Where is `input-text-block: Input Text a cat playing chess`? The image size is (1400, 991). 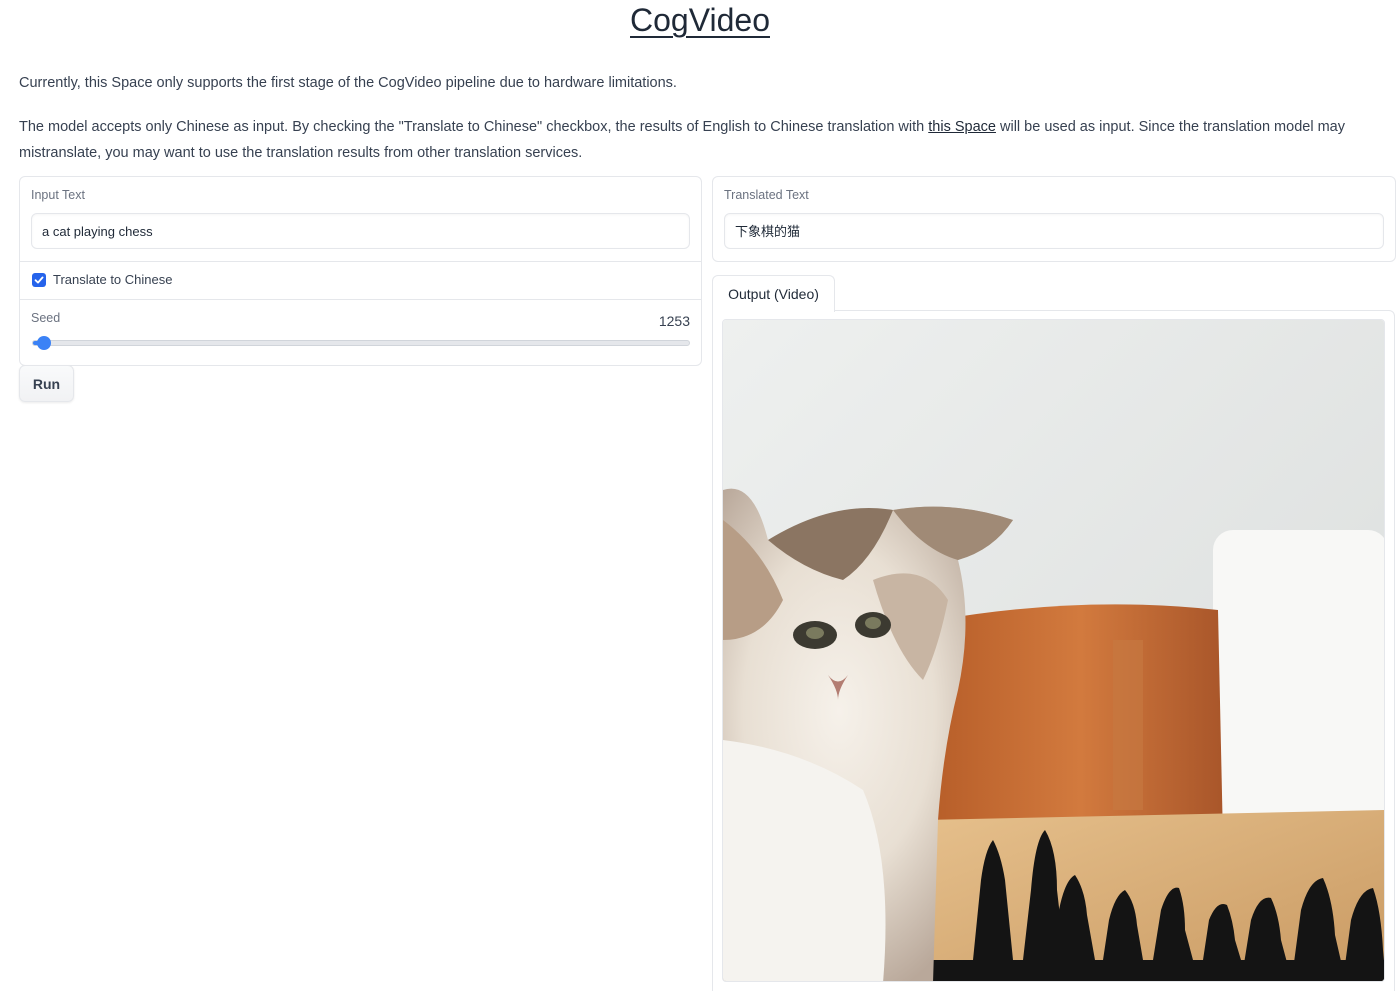
input-text-block: Input Text a cat playing chess is located at coordinates (360, 219).